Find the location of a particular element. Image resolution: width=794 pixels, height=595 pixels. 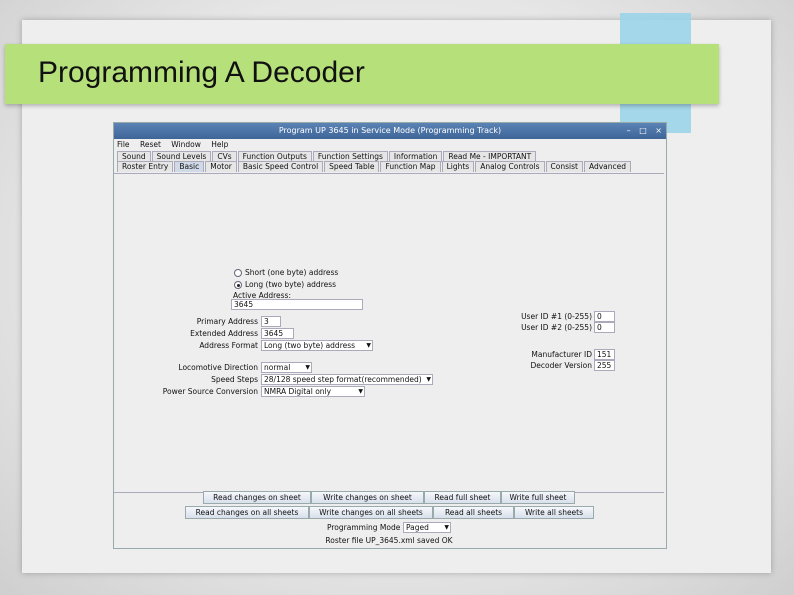

long-address-option: Long (two byte) address is located at coordinates (285, 284).